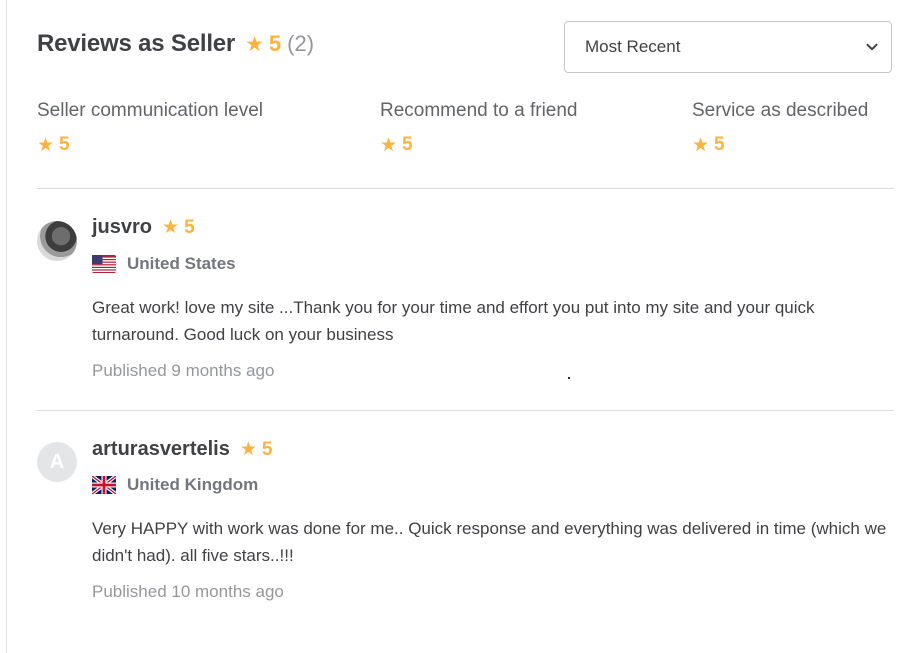 This screenshot has width=921, height=653. I want to click on review-header: jusvro ★ 5, so click(143, 227).